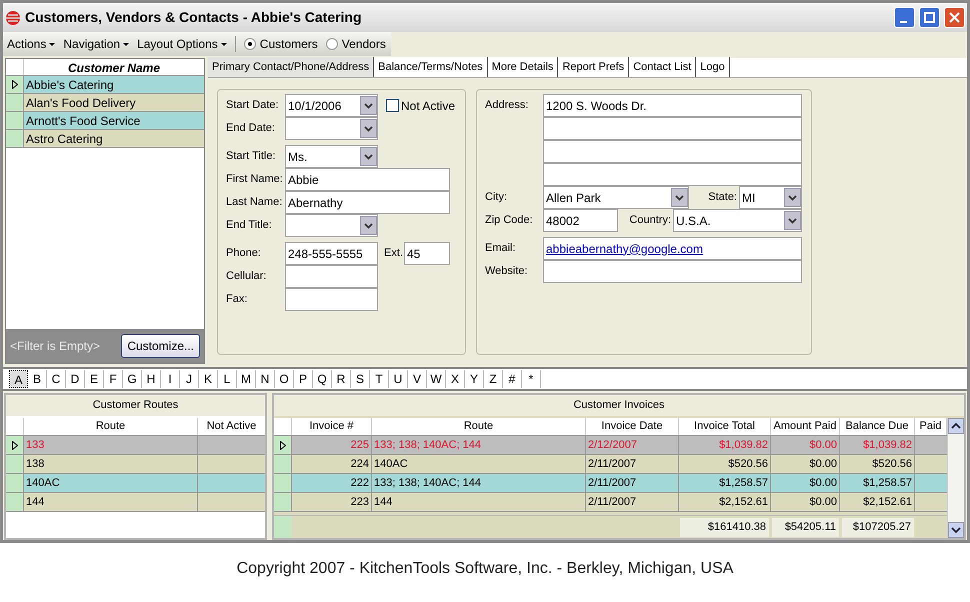 Image resolution: width=970 pixels, height=602 pixels. Describe the element at coordinates (632, 426) in the screenshot. I see `column-header: Invoice Date` at that location.